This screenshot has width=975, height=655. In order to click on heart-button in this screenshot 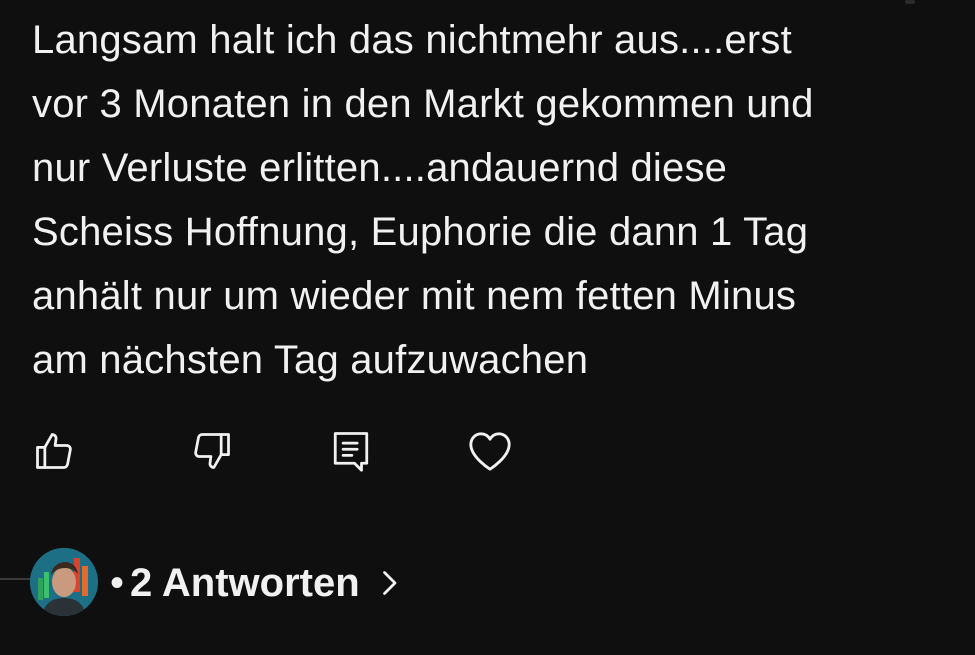, I will do `click(490, 451)`.